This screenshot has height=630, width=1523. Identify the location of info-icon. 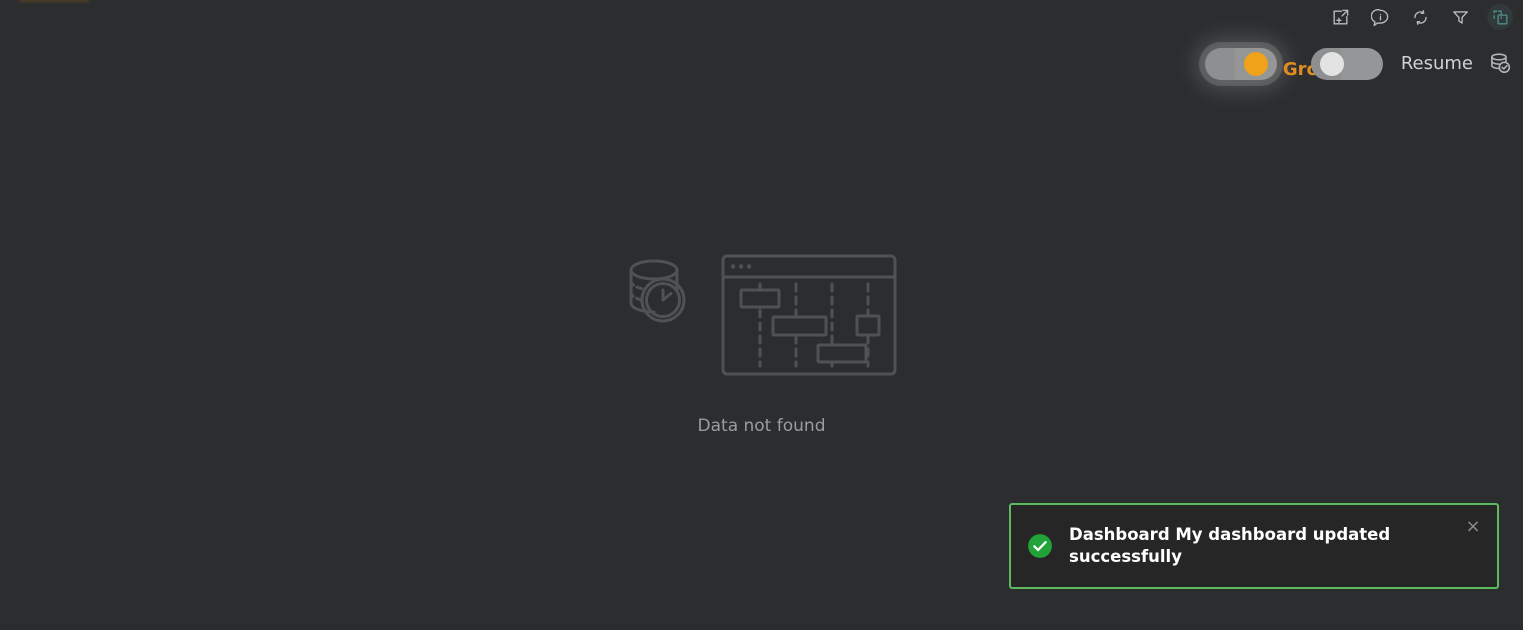
(1380, 17).